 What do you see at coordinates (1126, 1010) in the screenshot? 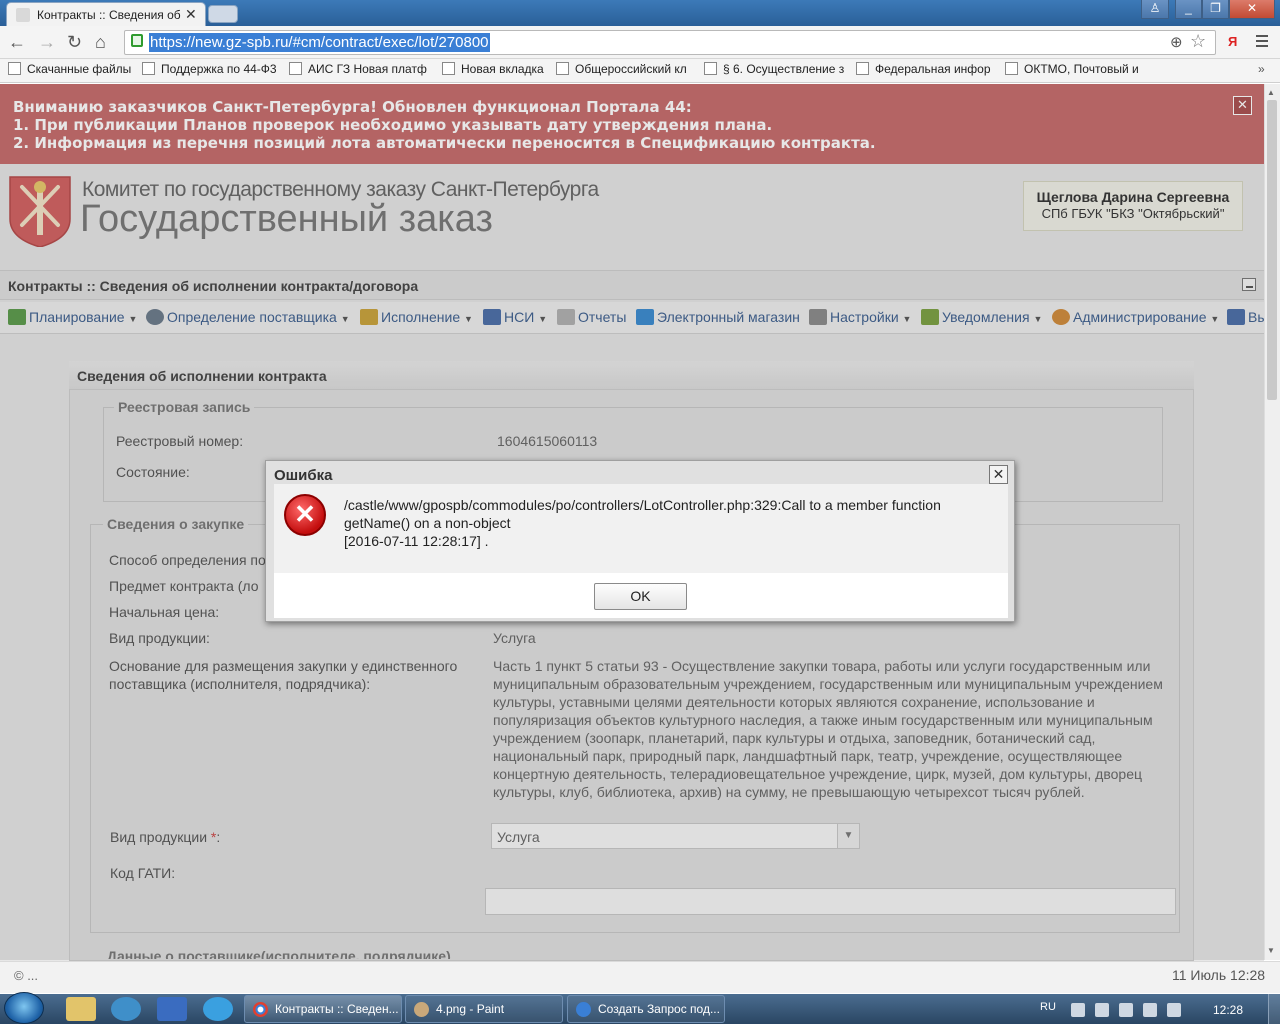
I see `flag-icon` at bounding box center [1126, 1010].